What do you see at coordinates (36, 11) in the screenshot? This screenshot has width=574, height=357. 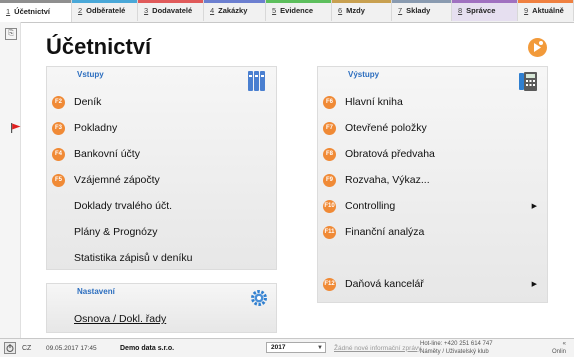 I see `tab-ucetnictvi: 1 Účetnictví` at bounding box center [36, 11].